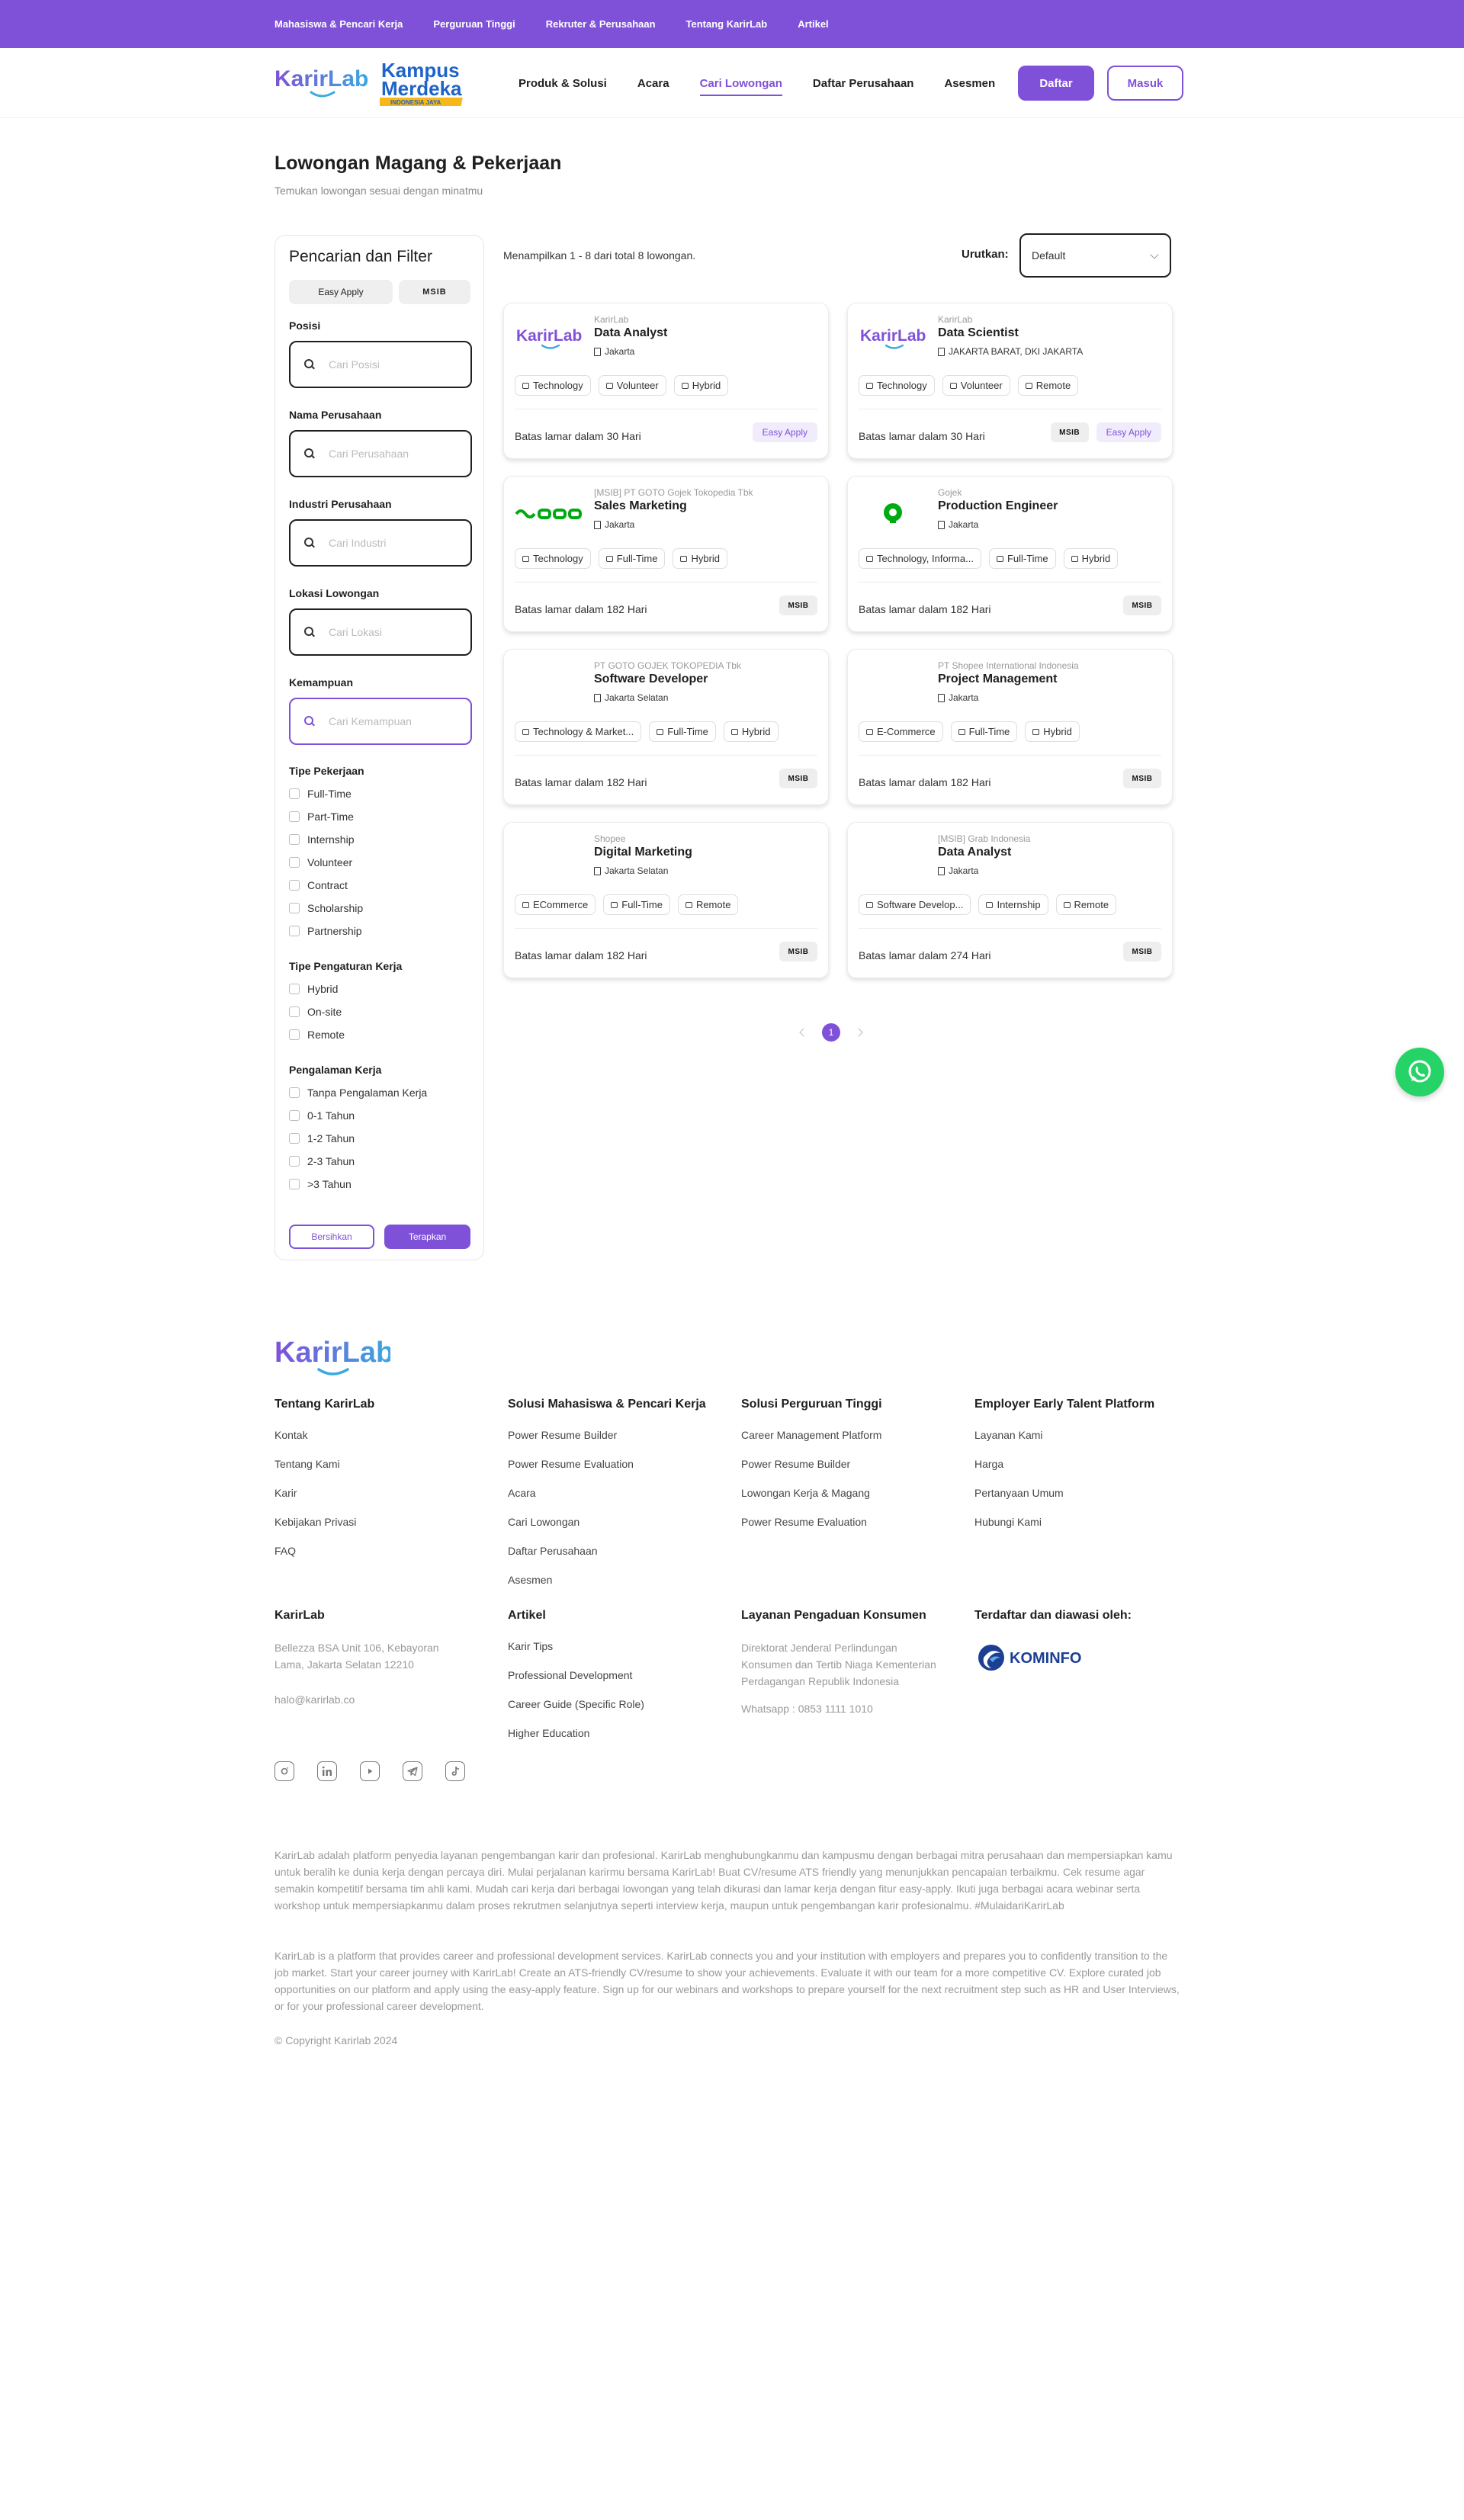  I want to click on easy-apply-filter-chip: Easy Apply, so click(341, 292).